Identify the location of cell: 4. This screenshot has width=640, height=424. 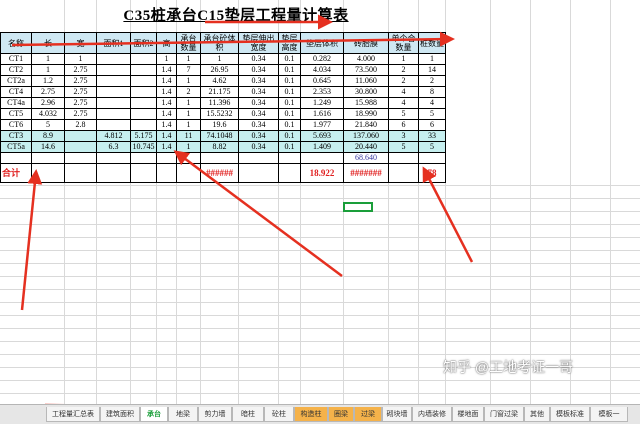
(432, 103).